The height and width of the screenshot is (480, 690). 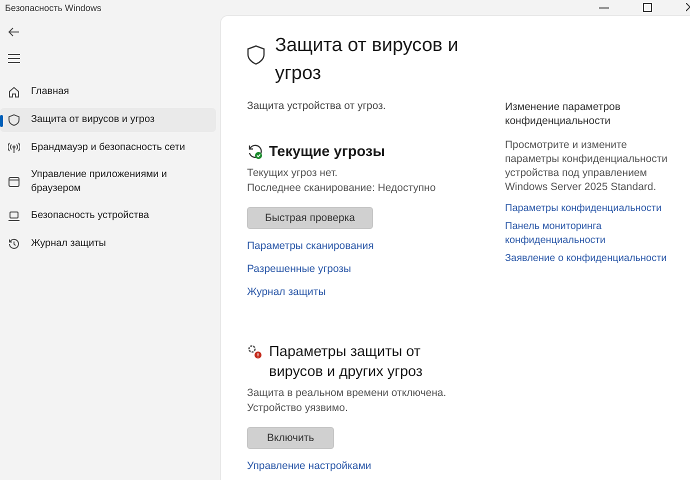 I want to click on sidebar-item: Главная, so click(x=108, y=92).